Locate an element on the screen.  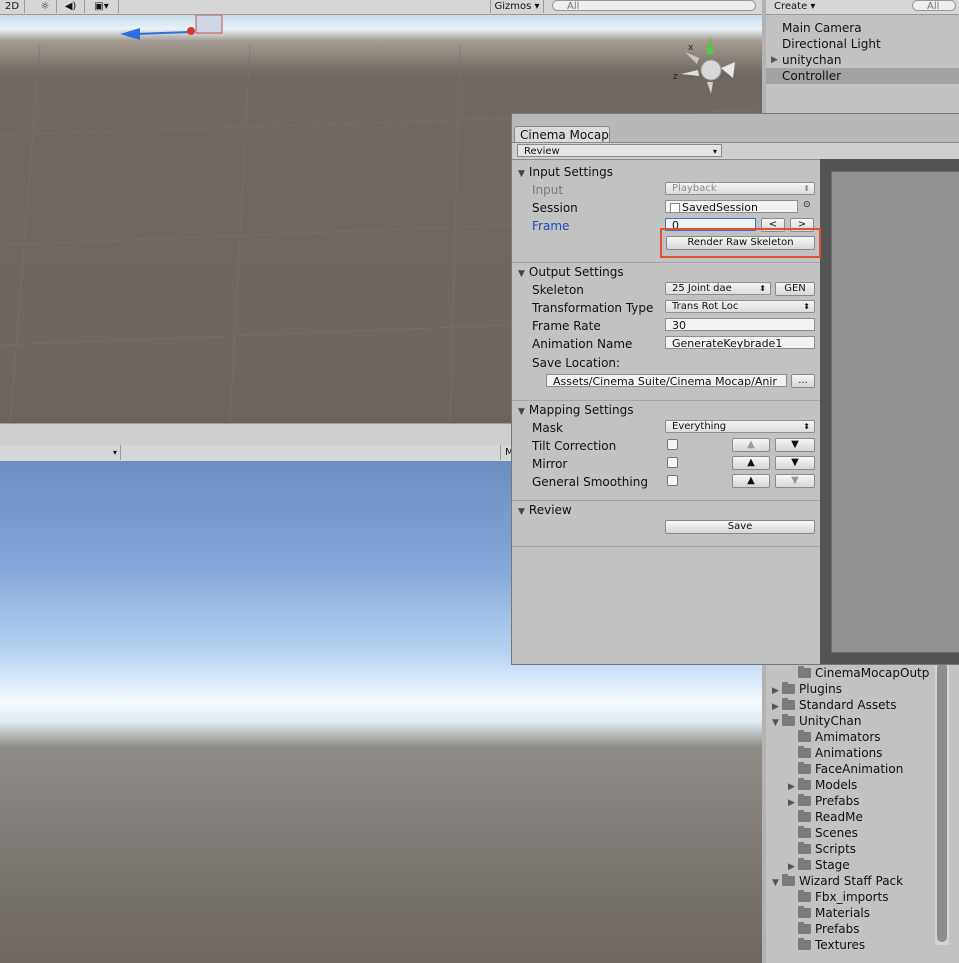
project-folder-item: ▶ Prefabs is located at coordinates (824, 801).